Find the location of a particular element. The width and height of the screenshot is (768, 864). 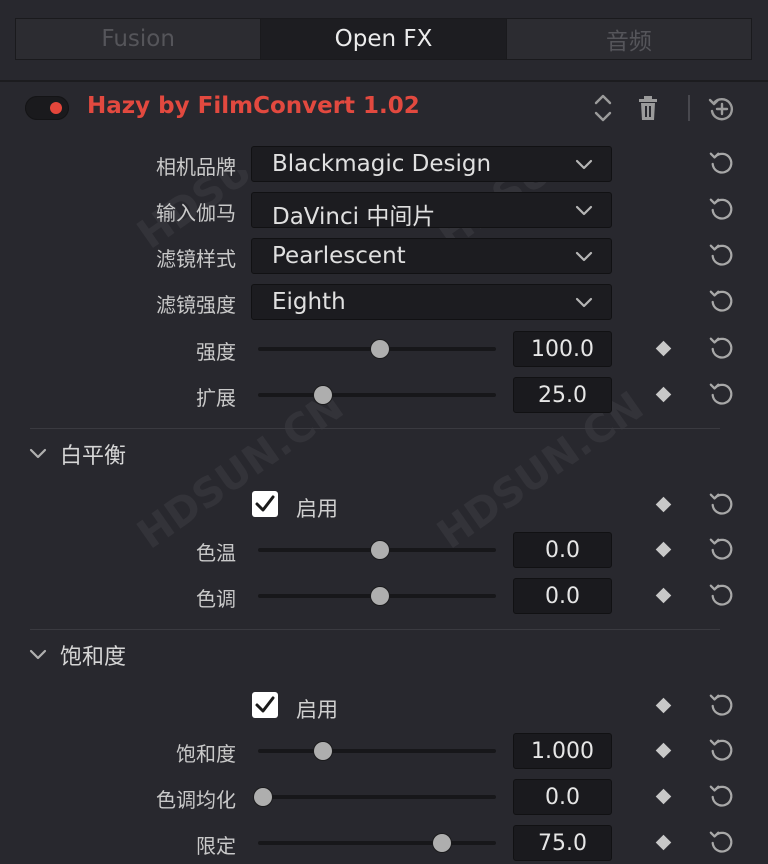

filter-strength-dropdown: Eighth is located at coordinates (431, 302).